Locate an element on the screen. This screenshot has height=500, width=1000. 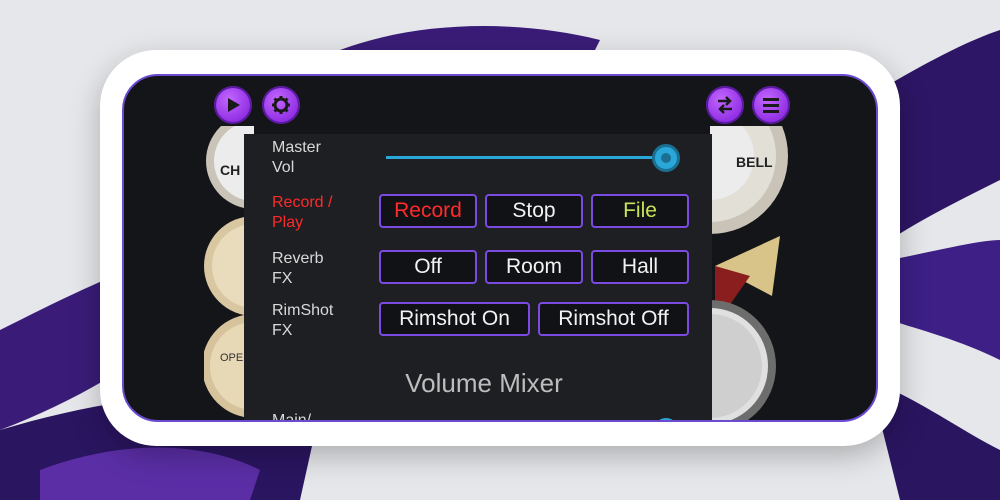
rimshot-on-button: Rimshot On is located at coordinates (454, 319).